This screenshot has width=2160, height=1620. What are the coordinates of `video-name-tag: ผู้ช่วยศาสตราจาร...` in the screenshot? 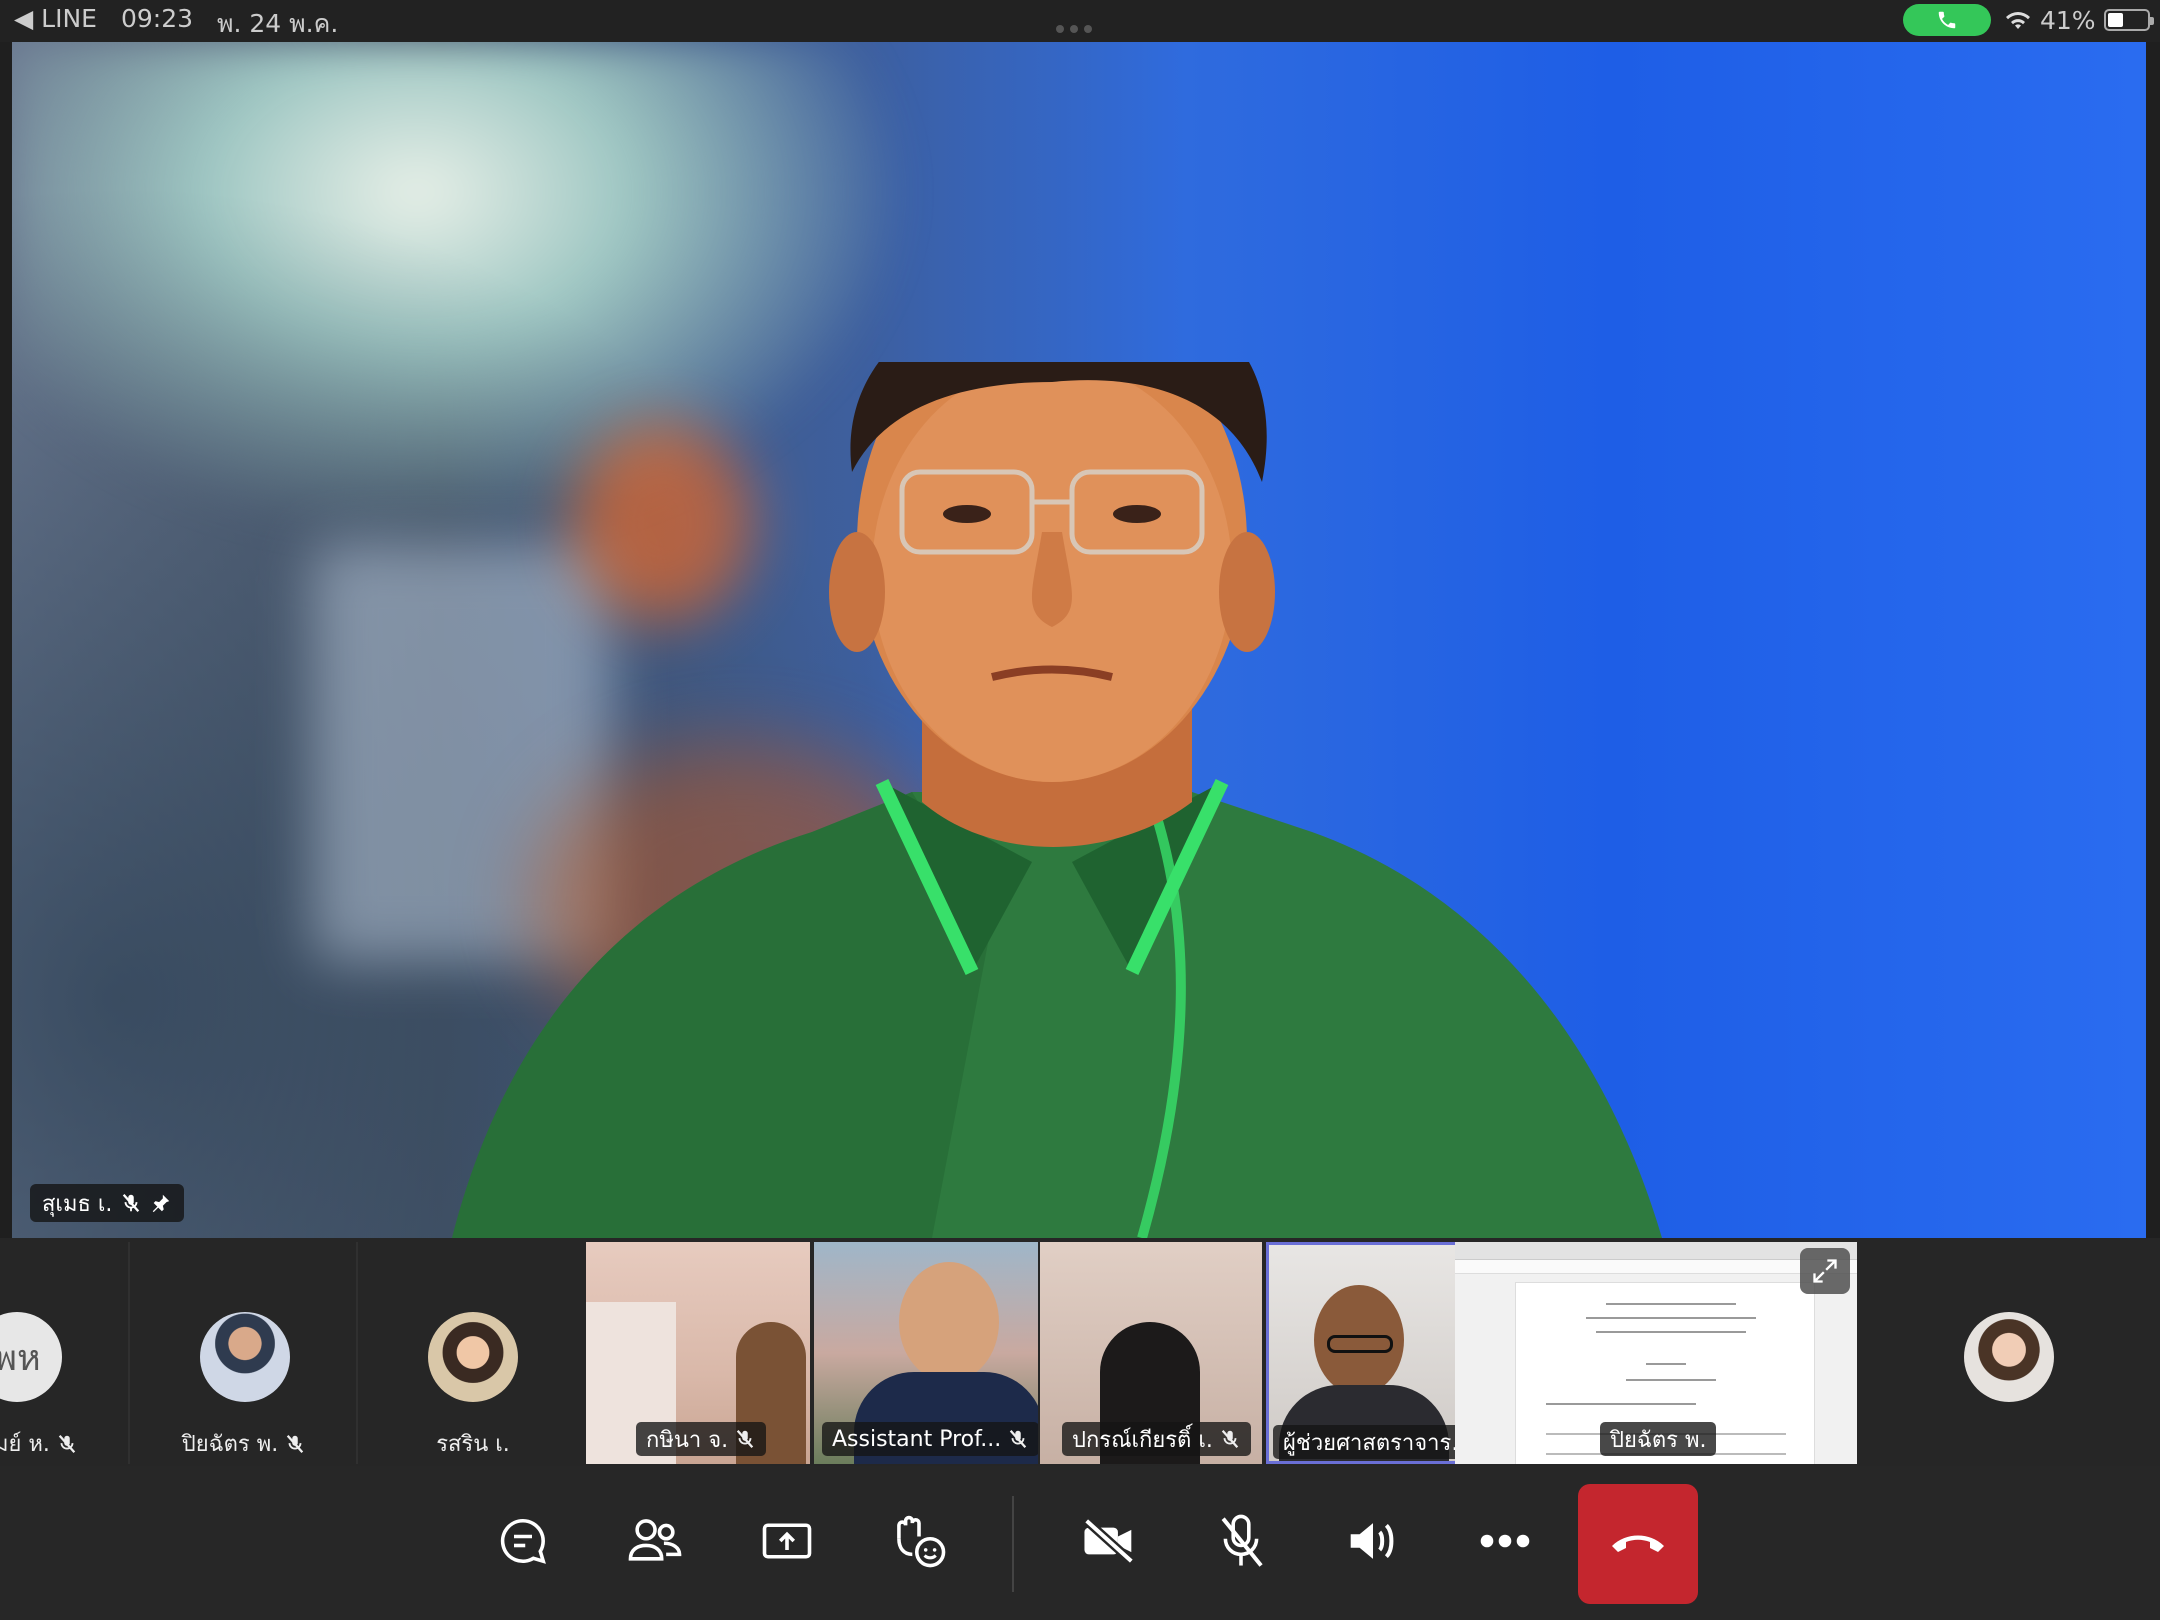 It's located at (1365, 1442).